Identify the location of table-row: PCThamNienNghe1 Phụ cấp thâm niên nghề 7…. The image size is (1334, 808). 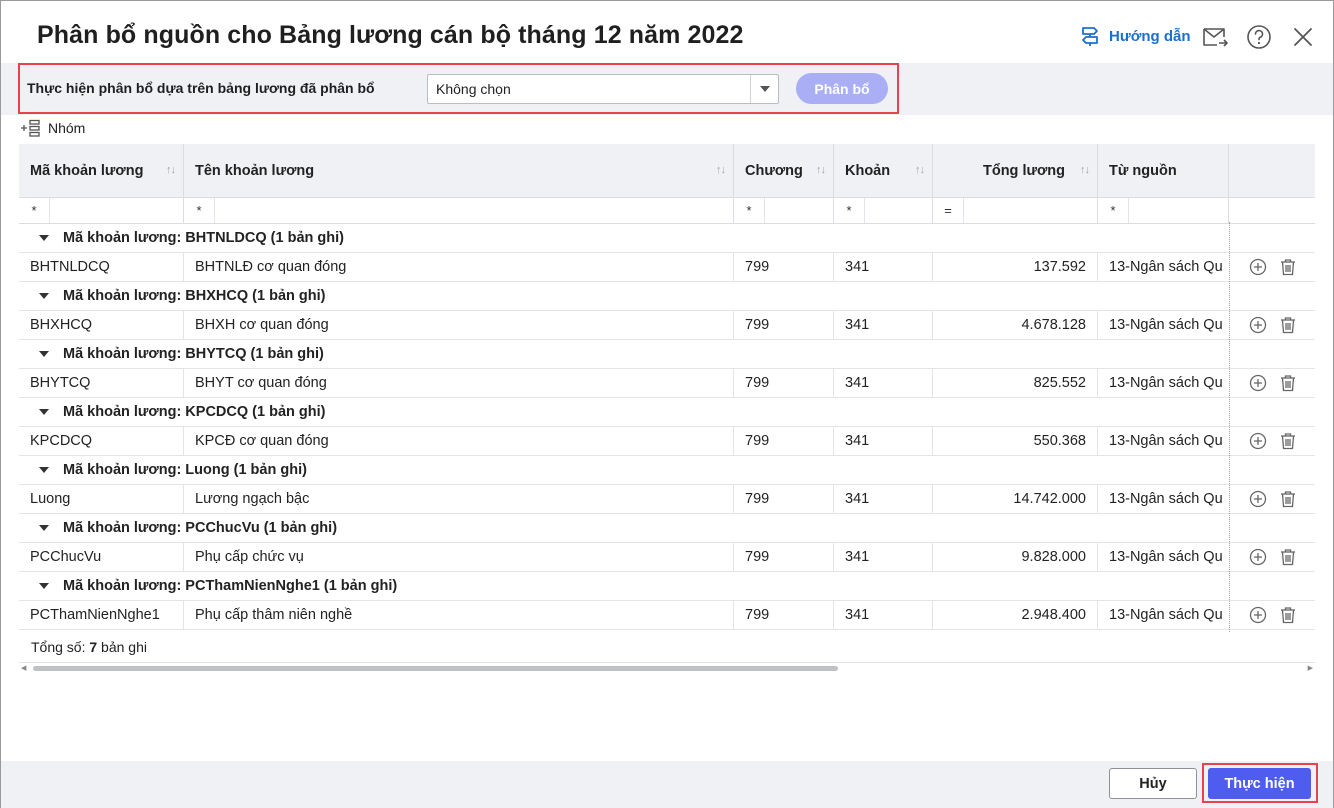
(667, 615).